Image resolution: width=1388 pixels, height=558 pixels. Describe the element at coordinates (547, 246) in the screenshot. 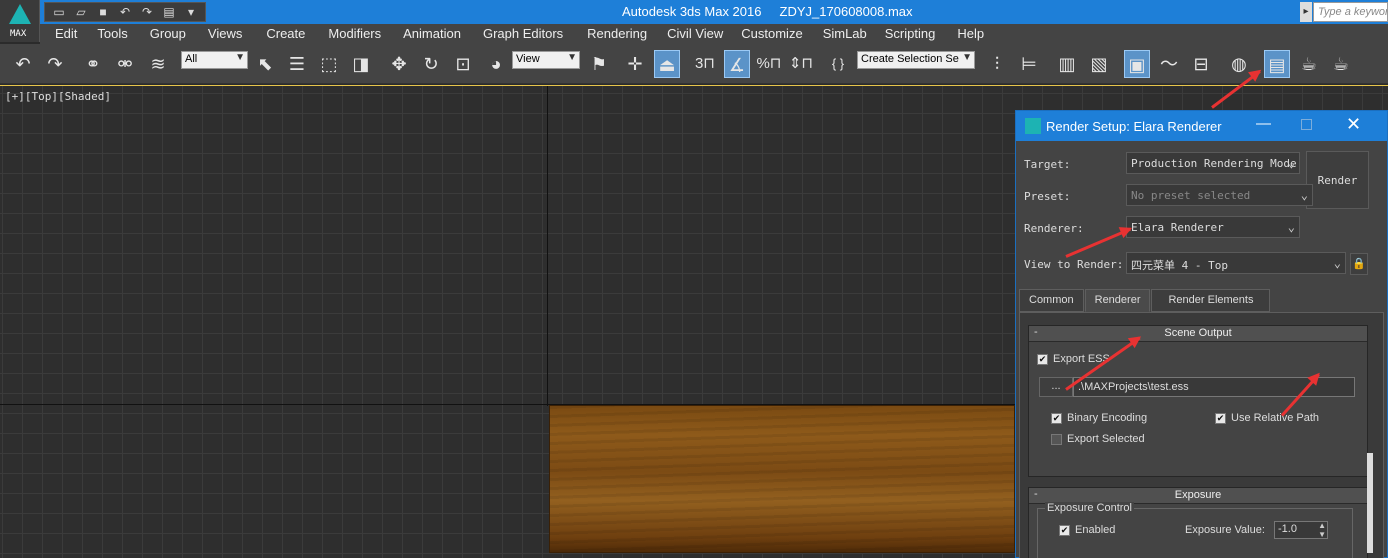

I see `grid-axis-vertical` at that location.